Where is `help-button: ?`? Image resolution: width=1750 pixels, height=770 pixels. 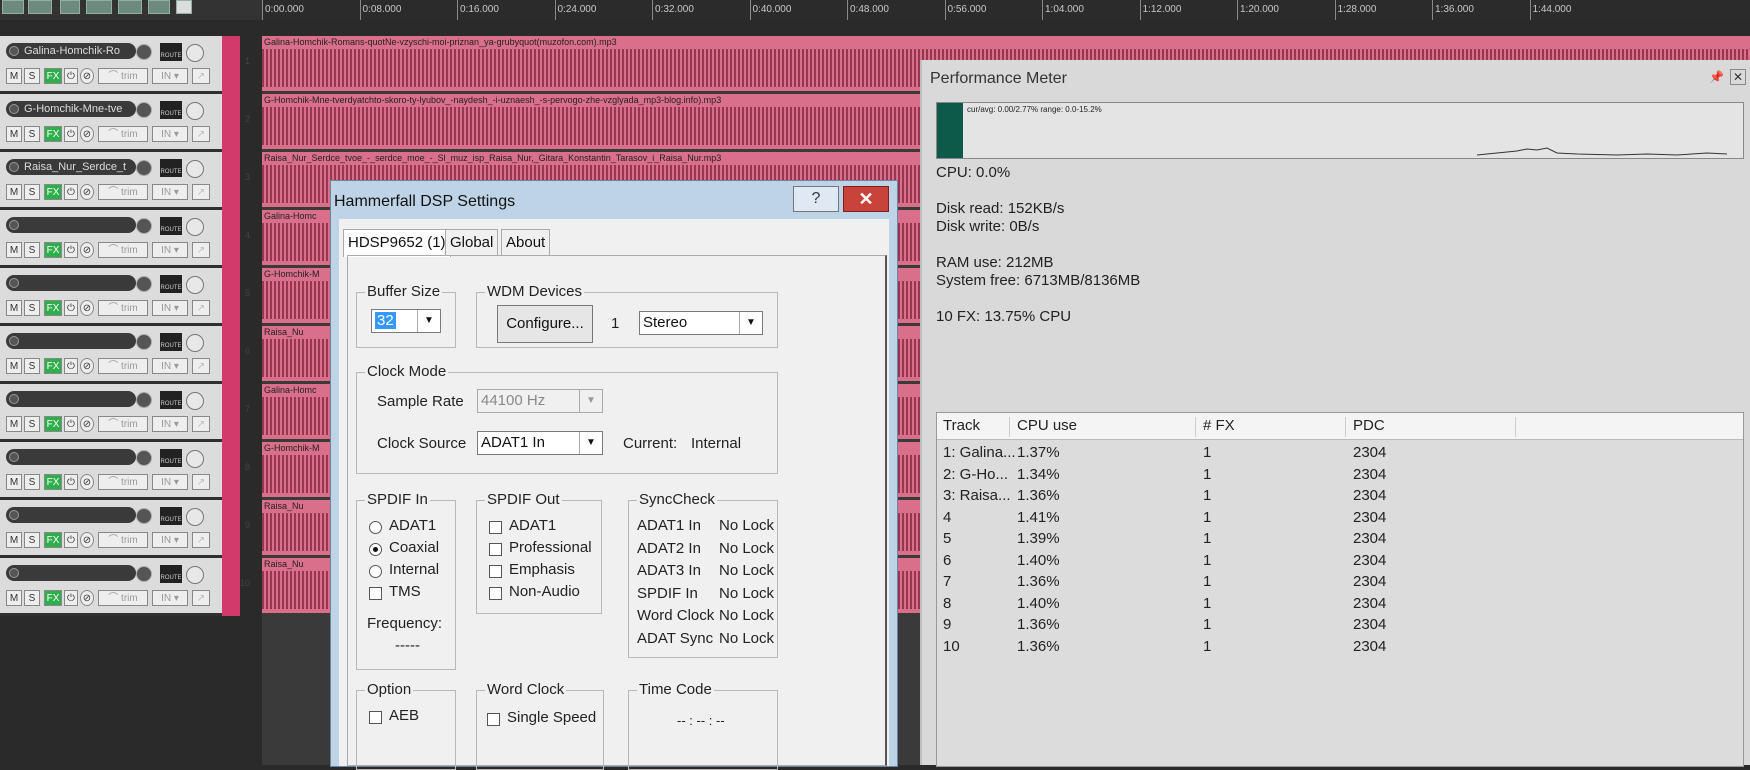
help-button: ? is located at coordinates (816, 199).